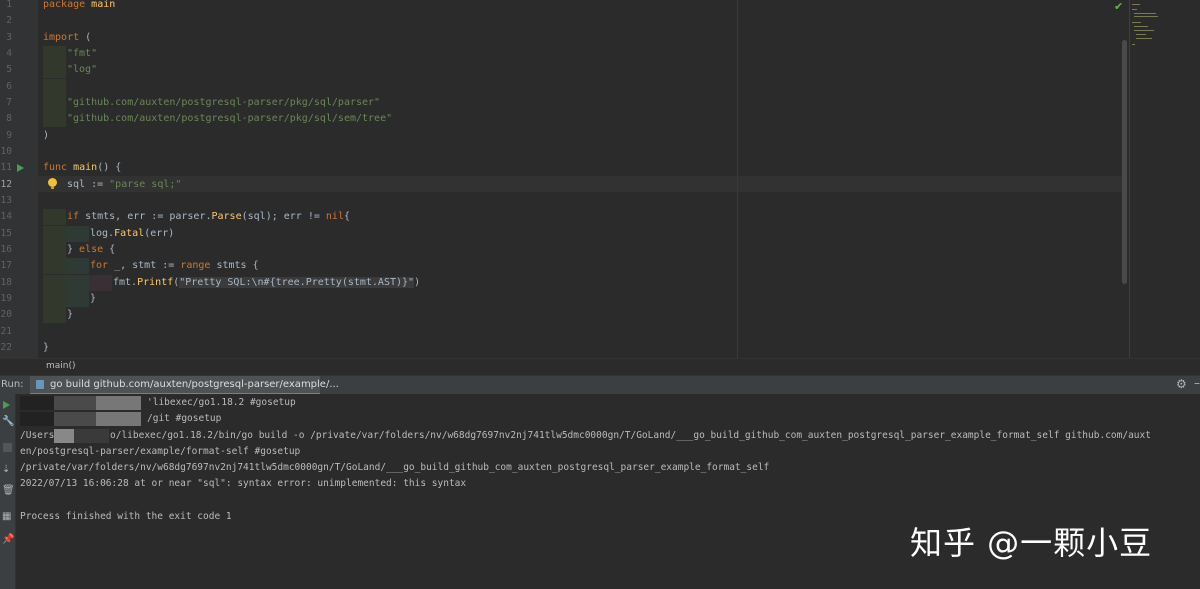 Image resolution: width=1200 pixels, height=589 pixels. I want to click on string-literal: "log", so click(82, 69).